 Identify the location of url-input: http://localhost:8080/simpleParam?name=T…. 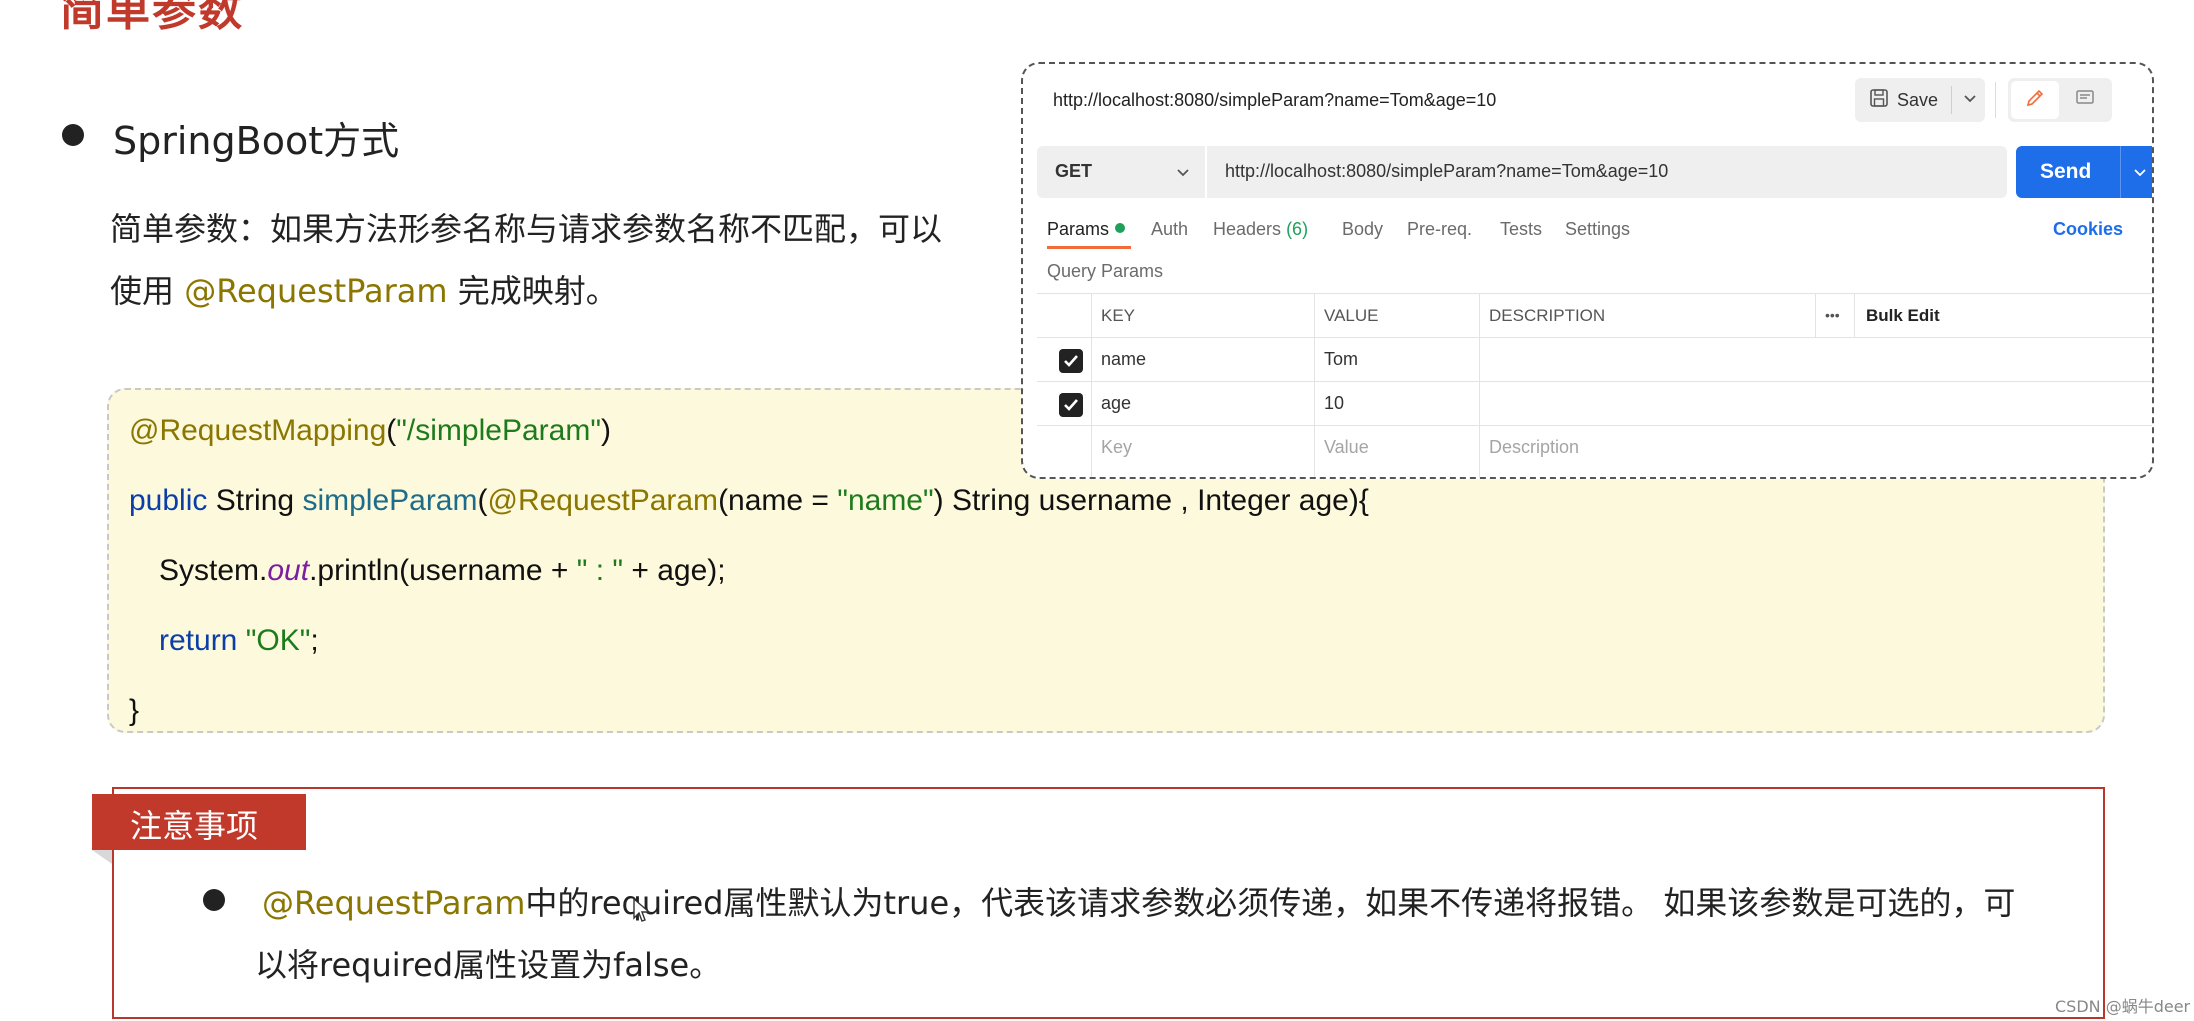
(1607, 172).